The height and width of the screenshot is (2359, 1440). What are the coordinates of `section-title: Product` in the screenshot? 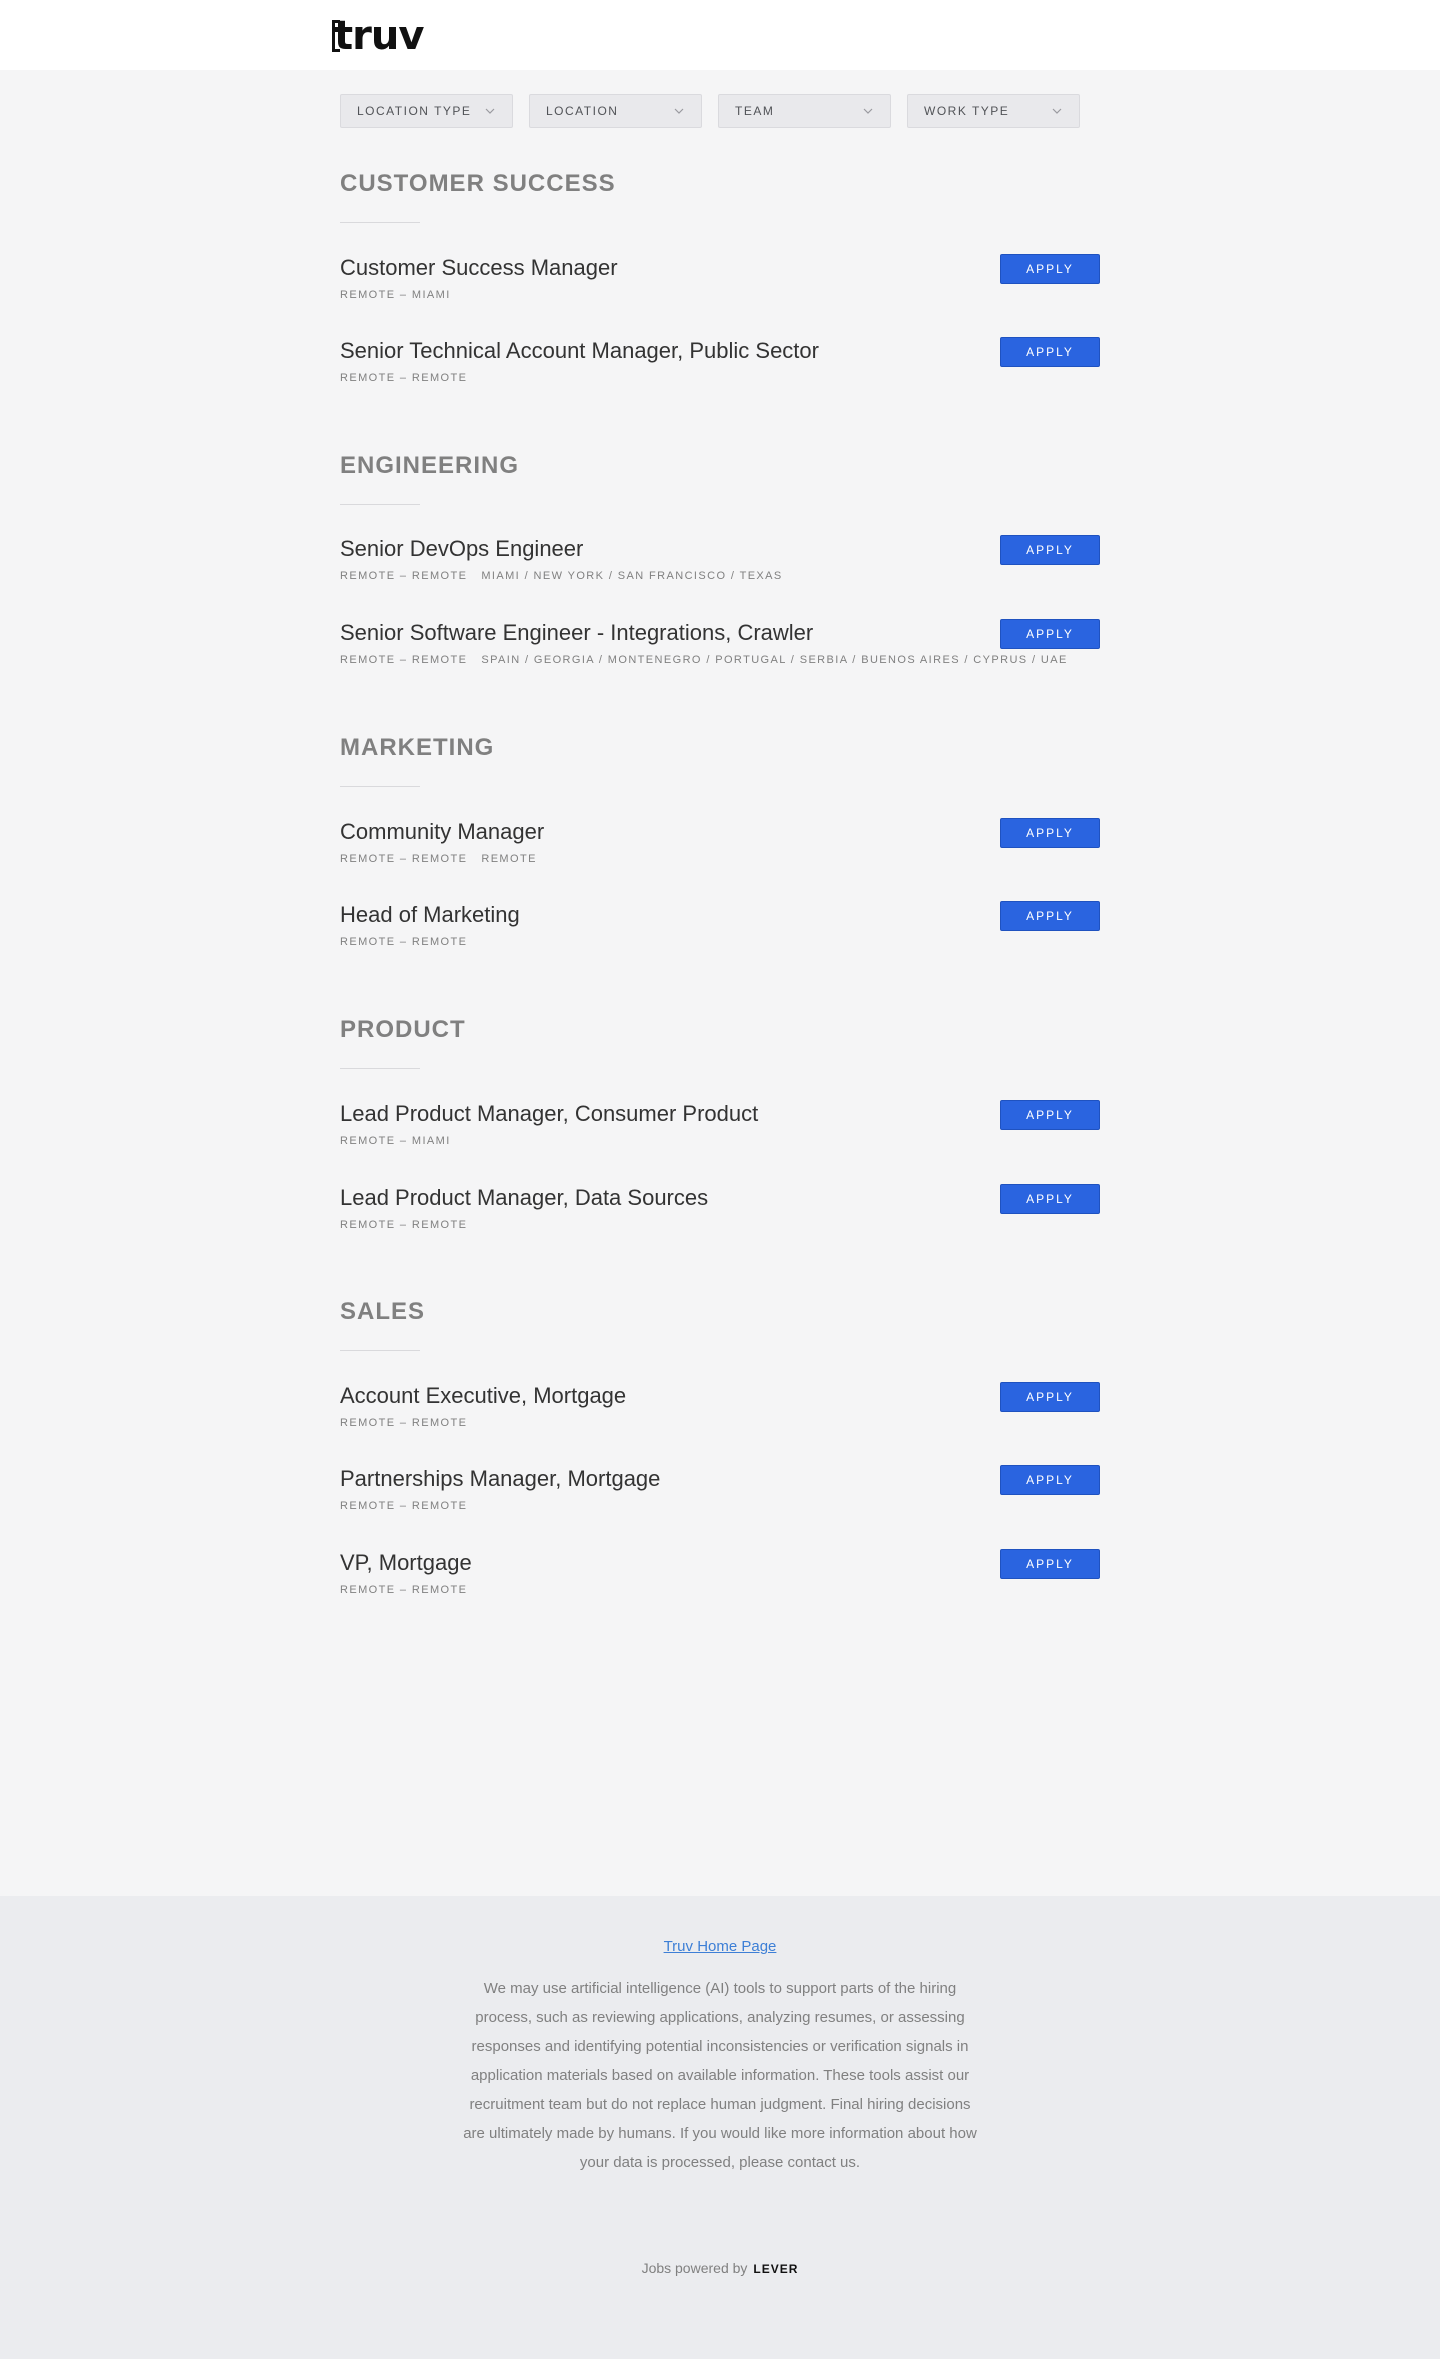 It's located at (403, 1029).